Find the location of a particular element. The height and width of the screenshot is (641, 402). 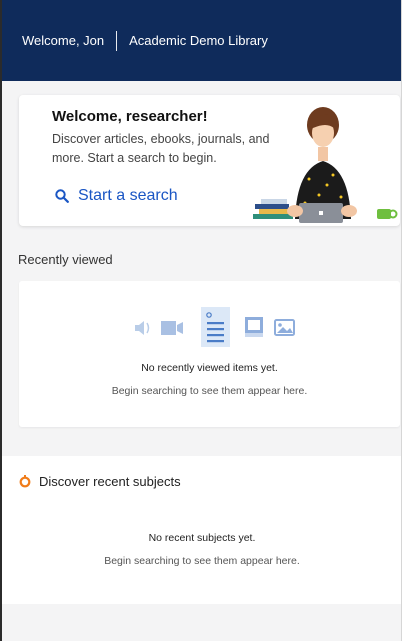

welcome-title: Welcome, researcher! is located at coordinates (130, 116).